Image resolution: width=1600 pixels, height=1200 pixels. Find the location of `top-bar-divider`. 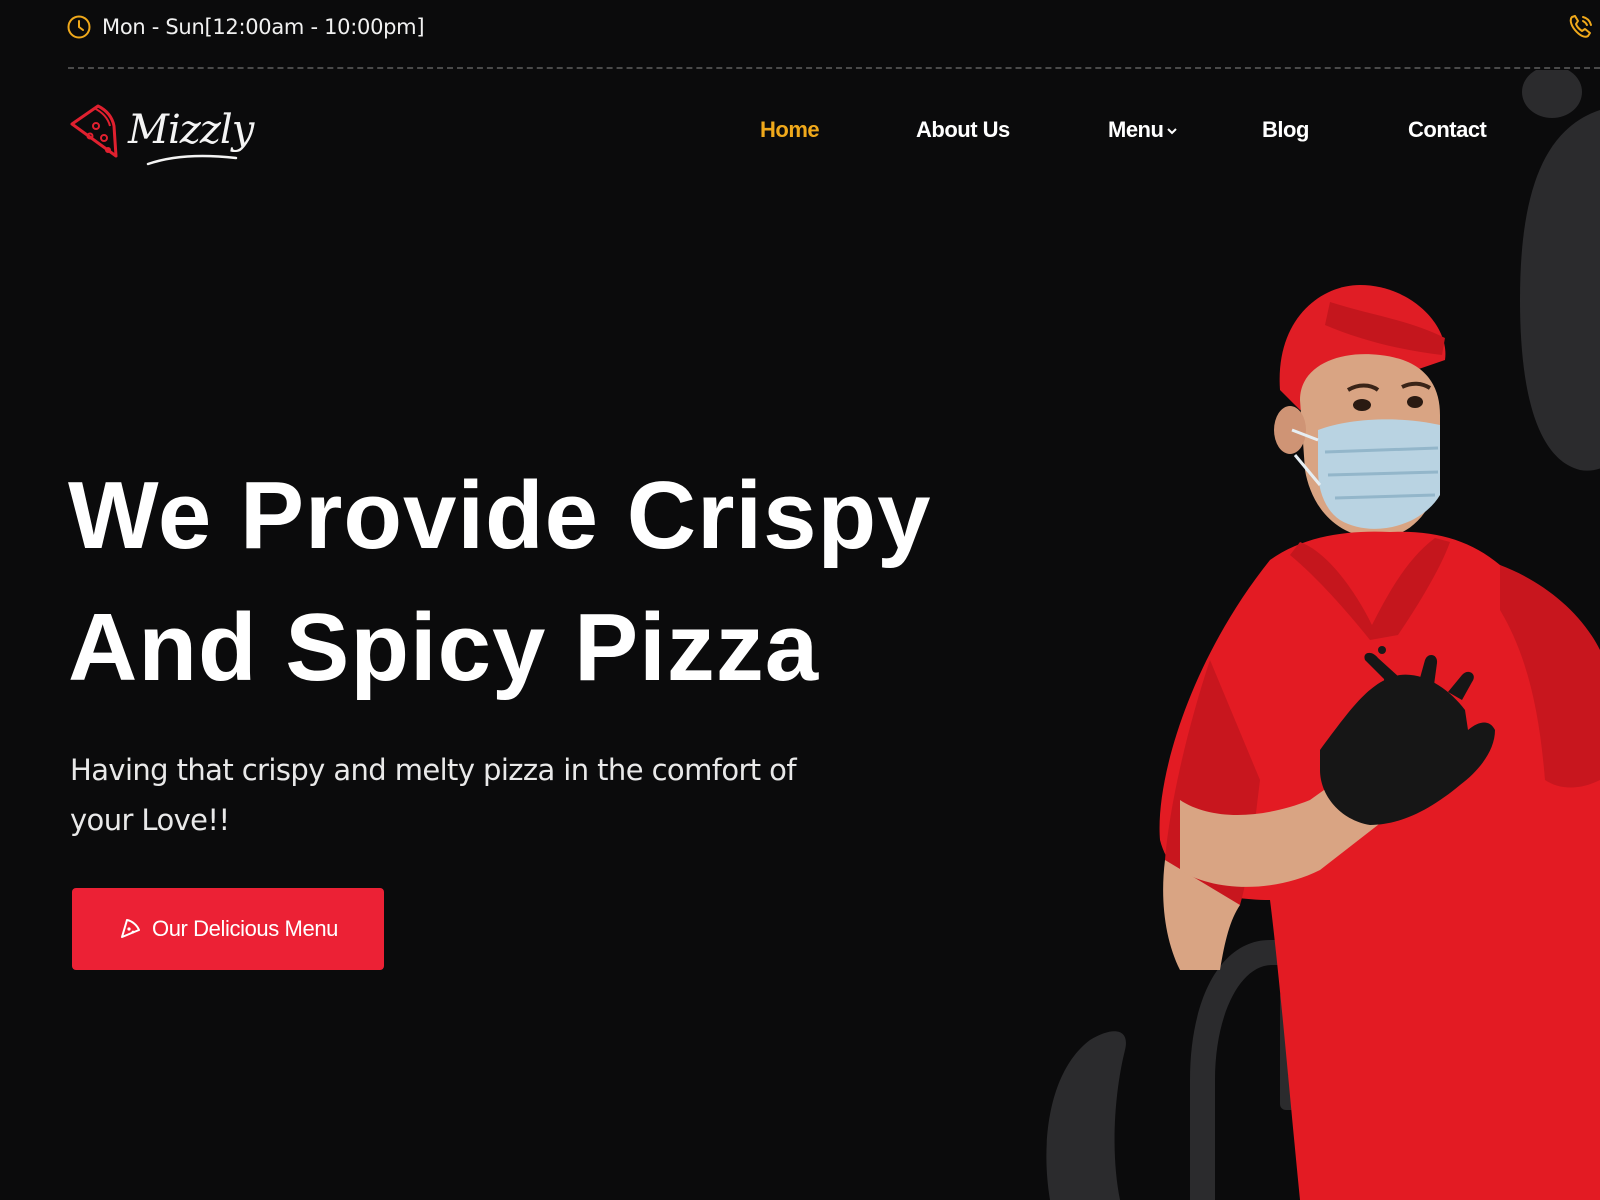

top-bar-divider is located at coordinates (834, 68).